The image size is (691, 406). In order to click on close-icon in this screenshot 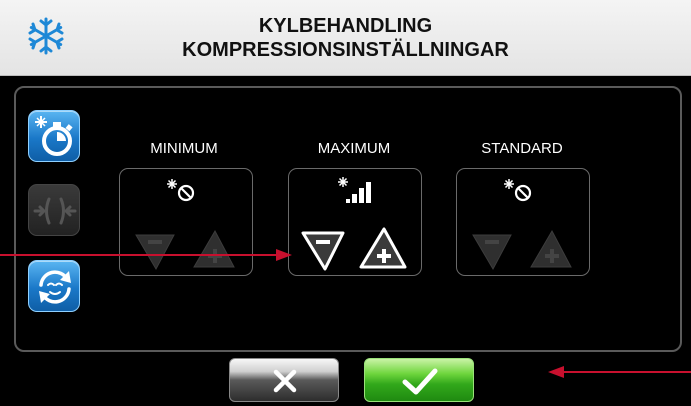, I will do `click(285, 381)`.